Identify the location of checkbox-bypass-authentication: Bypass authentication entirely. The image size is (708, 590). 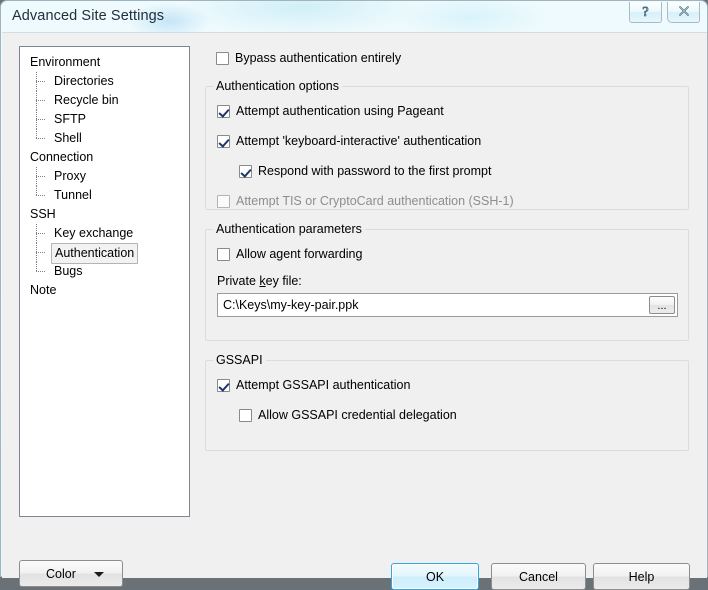
(308, 58).